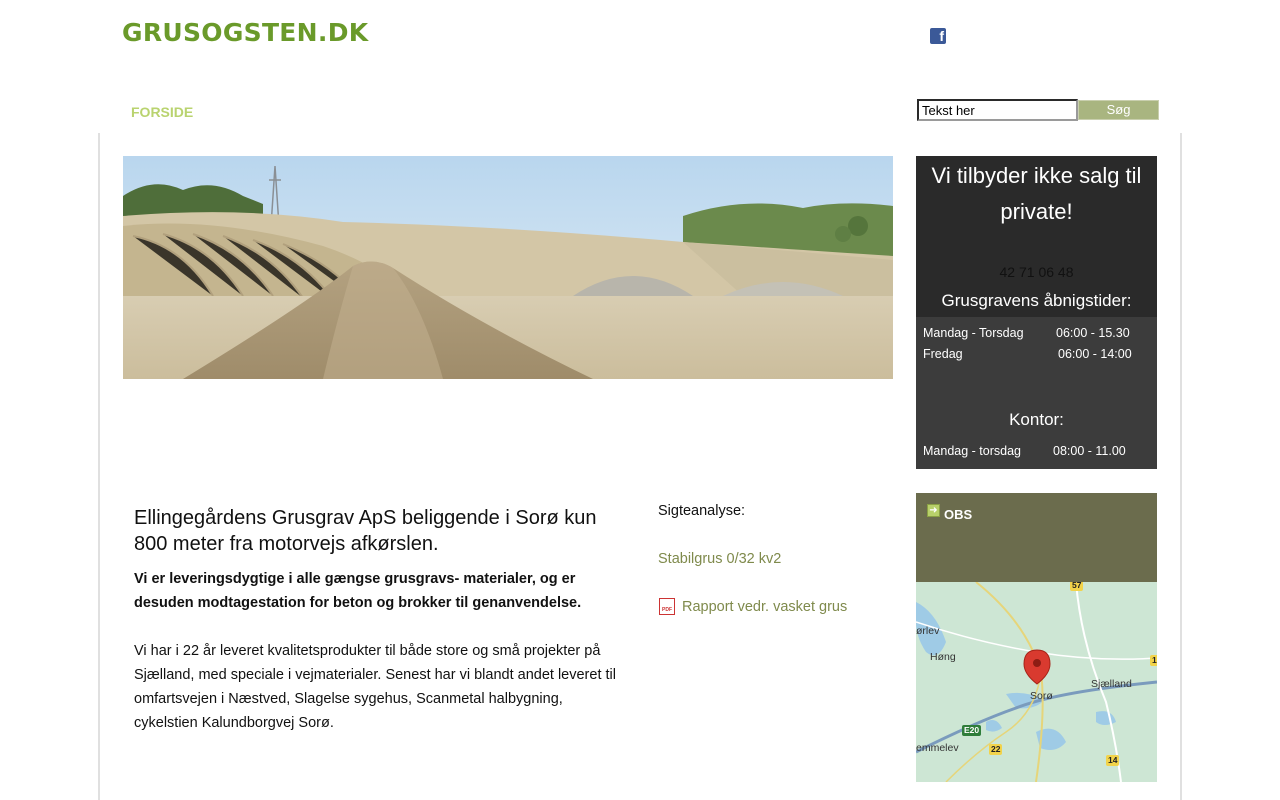 The width and height of the screenshot is (1280, 800). Describe the element at coordinates (1036, 537) in the screenshot. I see `obs-box: ➜ OBS` at that location.